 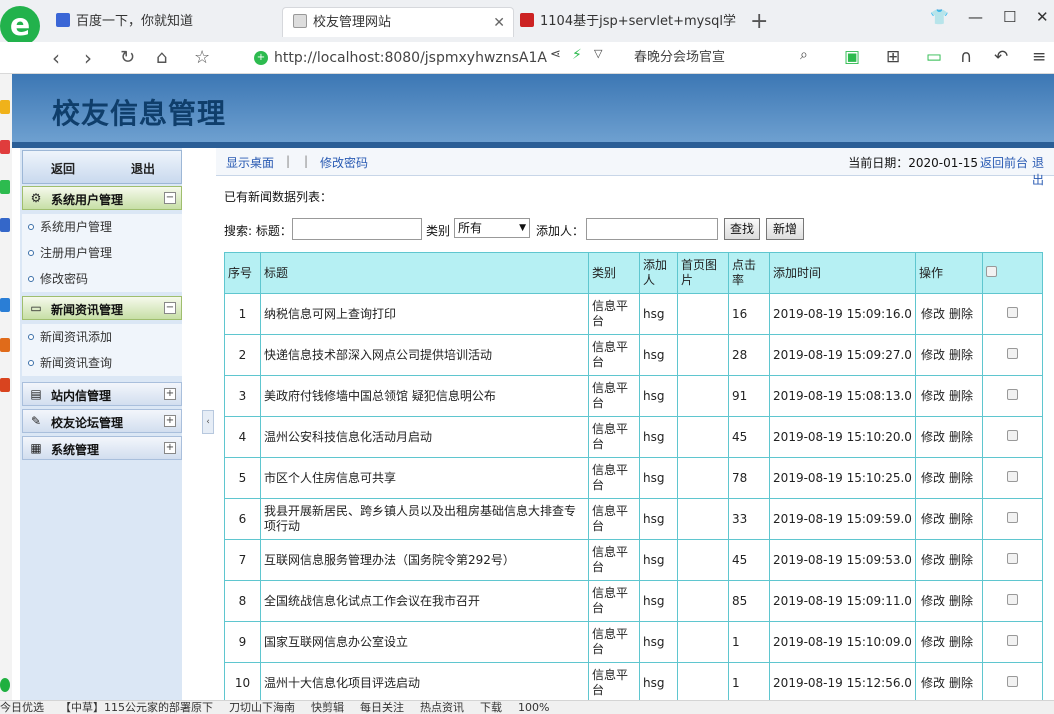 What do you see at coordinates (5, 385) in the screenshot?
I see `music-icon` at bounding box center [5, 385].